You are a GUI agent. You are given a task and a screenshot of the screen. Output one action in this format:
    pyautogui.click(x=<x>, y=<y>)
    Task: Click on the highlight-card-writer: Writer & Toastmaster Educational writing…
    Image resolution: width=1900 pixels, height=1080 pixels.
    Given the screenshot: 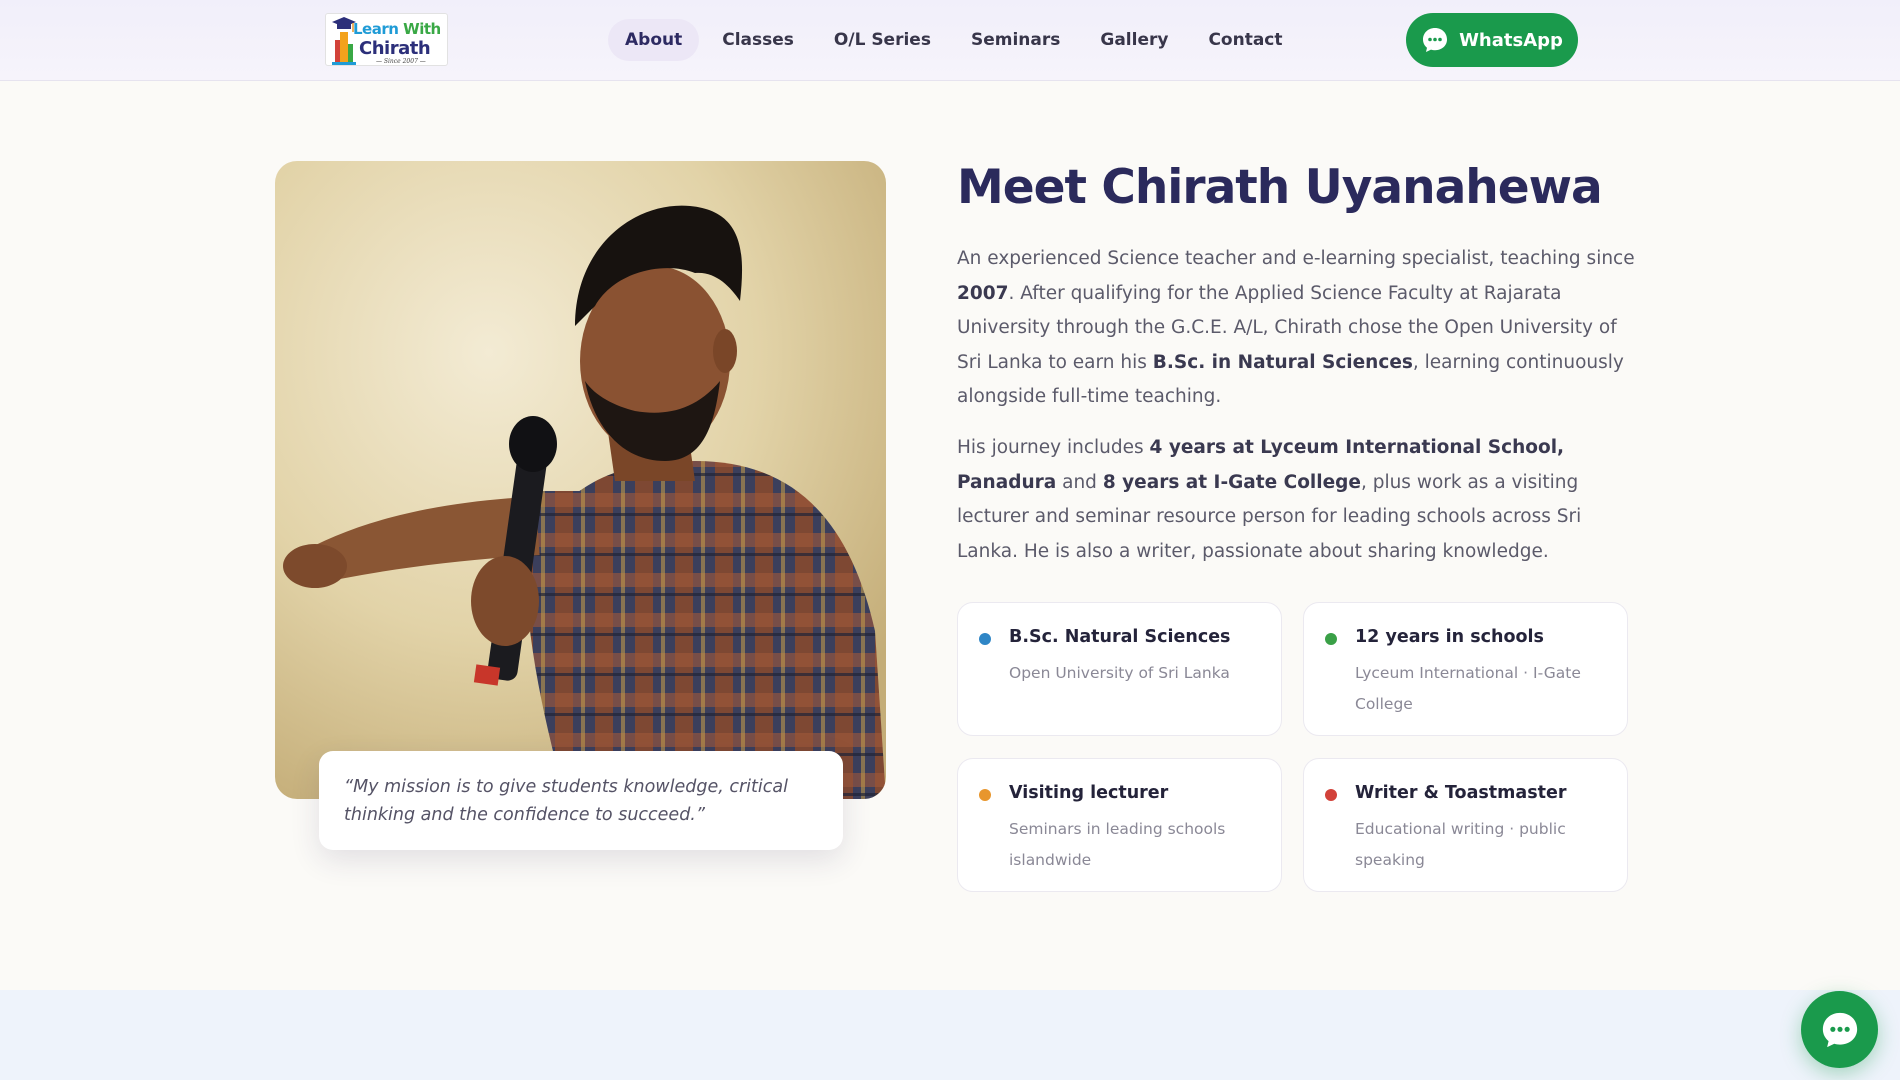 What is the action you would take?
    pyautogui.click(x=1465, y=825)
    